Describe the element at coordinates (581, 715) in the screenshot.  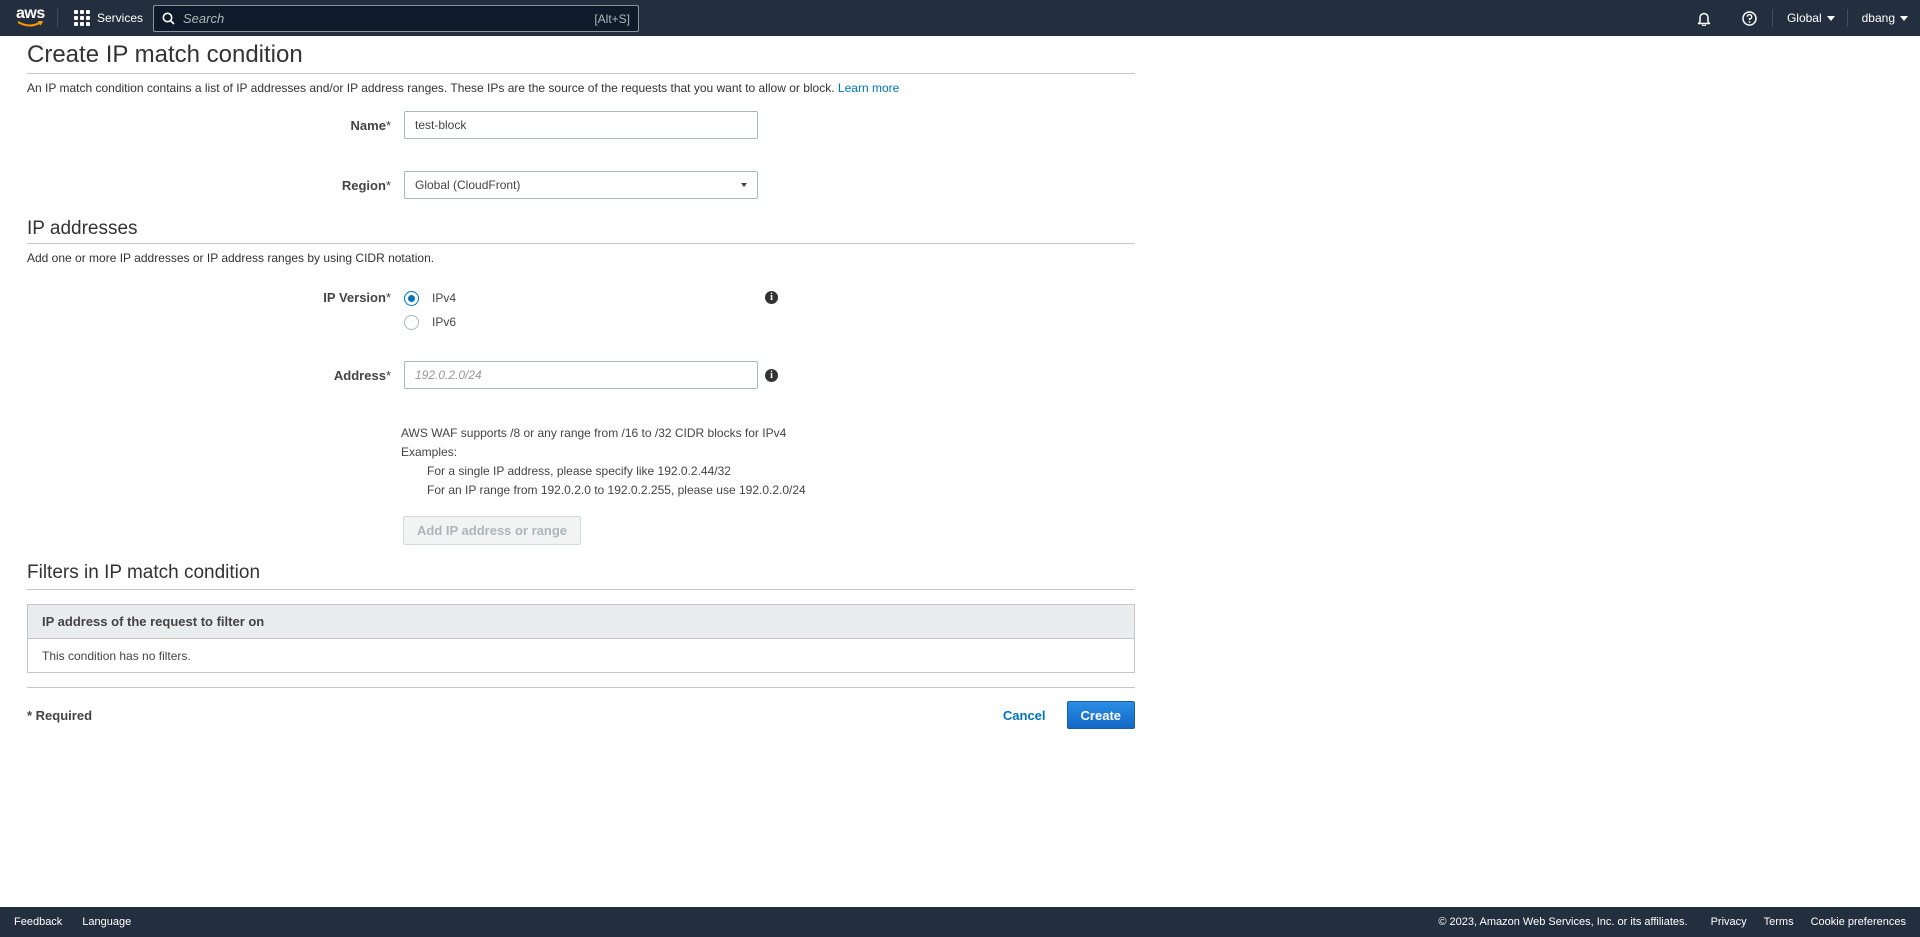
I see `form-footer: * Required Cancel Create` at that location.